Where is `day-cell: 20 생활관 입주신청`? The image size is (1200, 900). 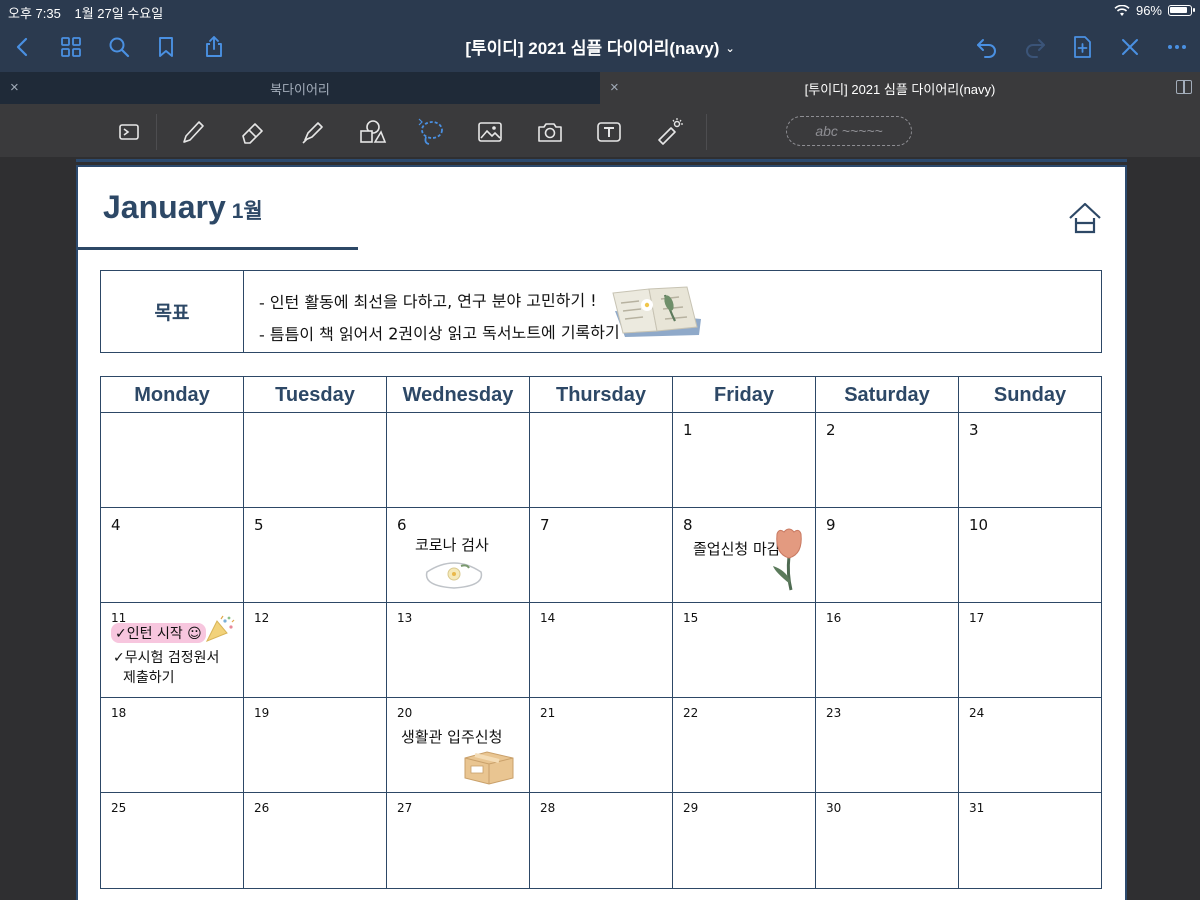 day-cell: 20 생활관 입주신청 is located at coordinates (458, 745).